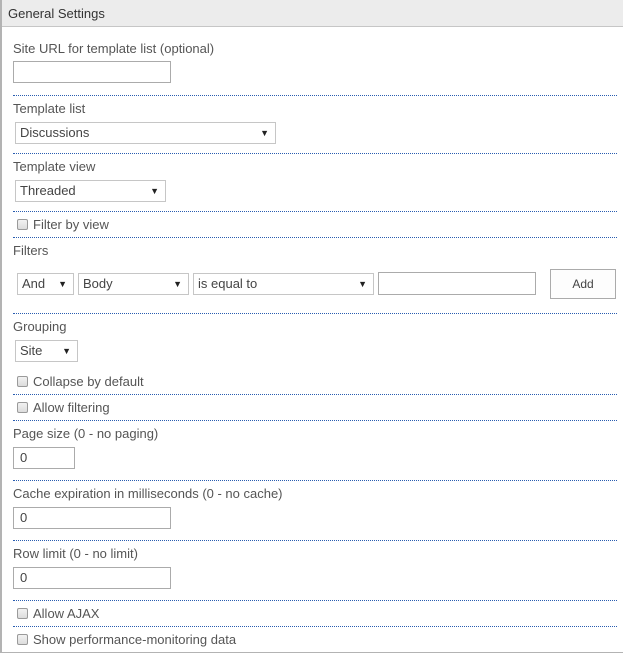  I want to click on site-url-input, so click(92, 72).